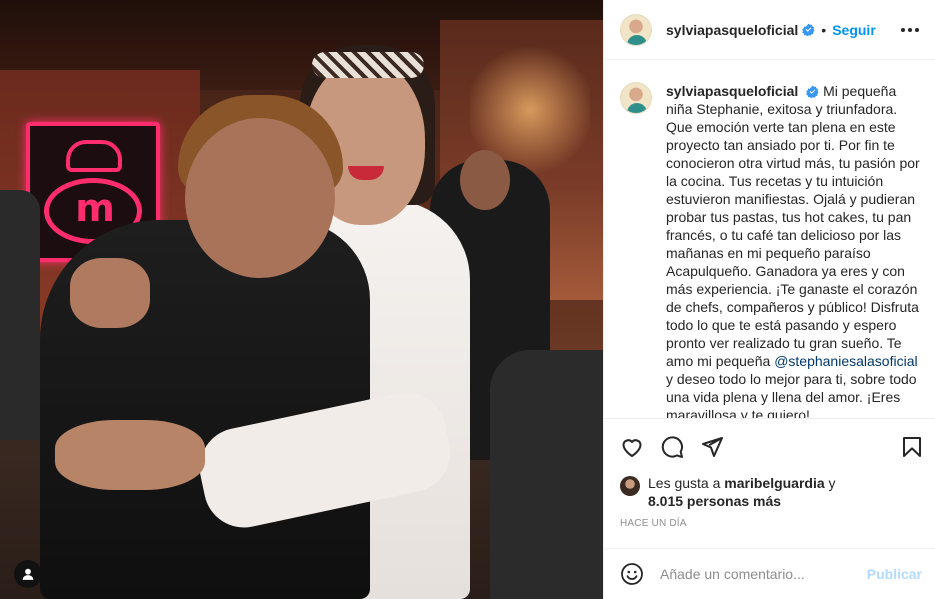 This screenshot has height=599, width=935. What do you see at coordinates (260, 198) in the screenshot?
I see `older-woman-face` at bounding box center [260, 198].